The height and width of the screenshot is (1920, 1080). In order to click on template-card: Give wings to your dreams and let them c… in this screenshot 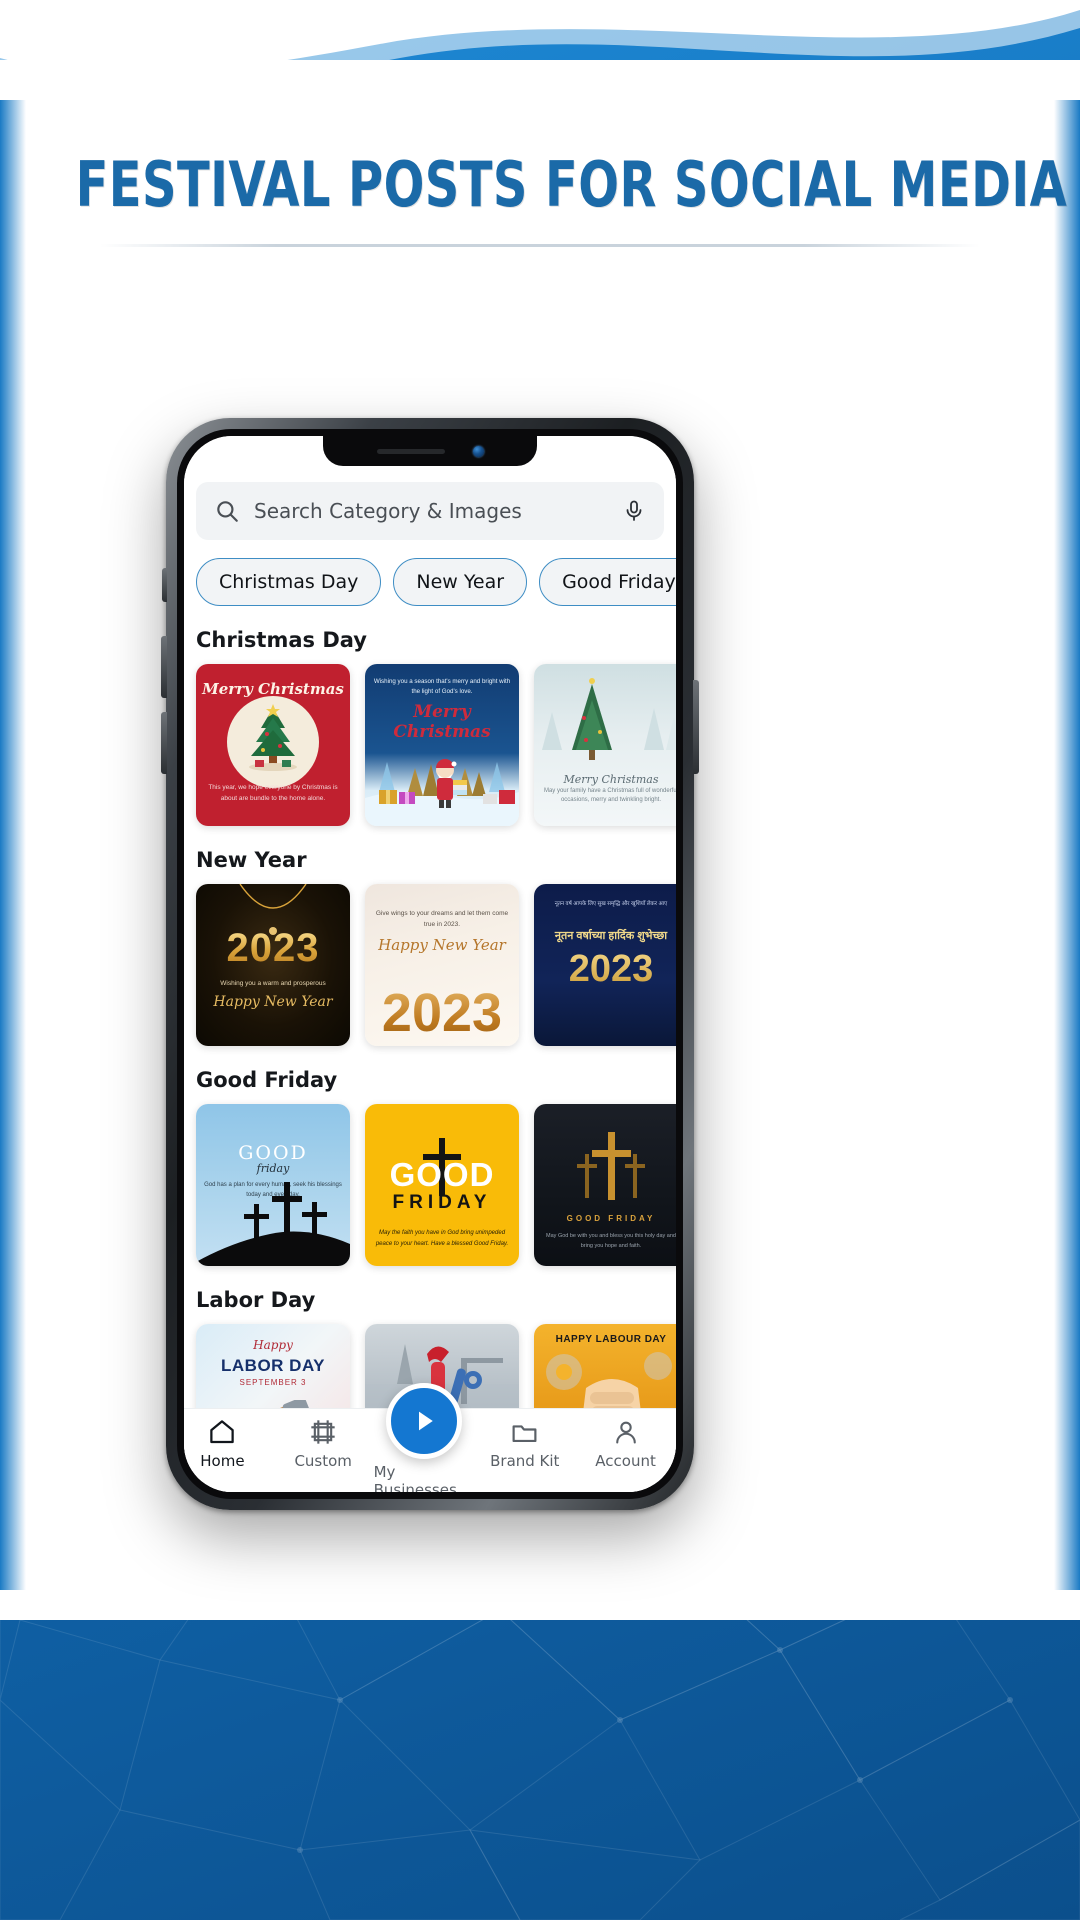, I will do `click(442, 965)`.